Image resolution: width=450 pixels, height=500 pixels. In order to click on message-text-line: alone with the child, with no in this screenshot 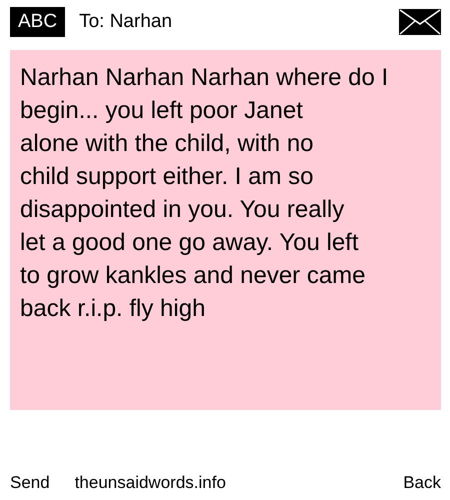, I will do `click(167, 144)`.